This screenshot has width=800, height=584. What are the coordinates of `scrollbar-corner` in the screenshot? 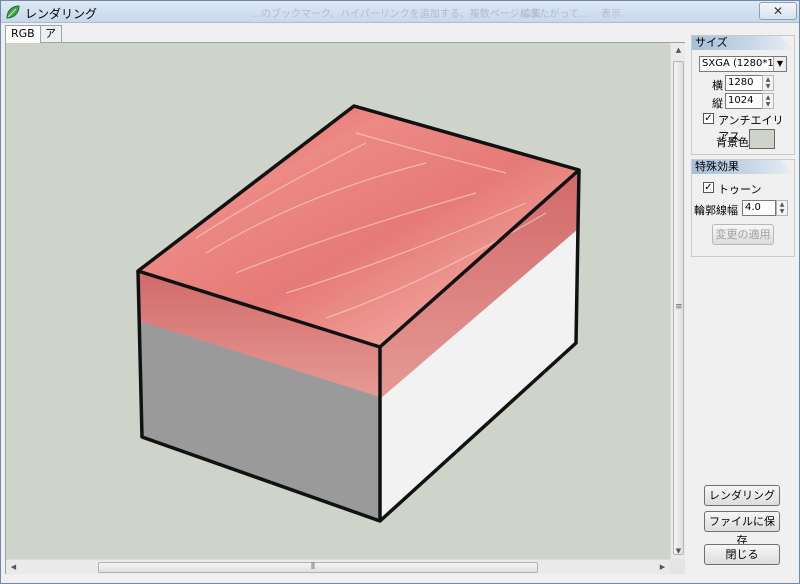 It's located at (677, 566).